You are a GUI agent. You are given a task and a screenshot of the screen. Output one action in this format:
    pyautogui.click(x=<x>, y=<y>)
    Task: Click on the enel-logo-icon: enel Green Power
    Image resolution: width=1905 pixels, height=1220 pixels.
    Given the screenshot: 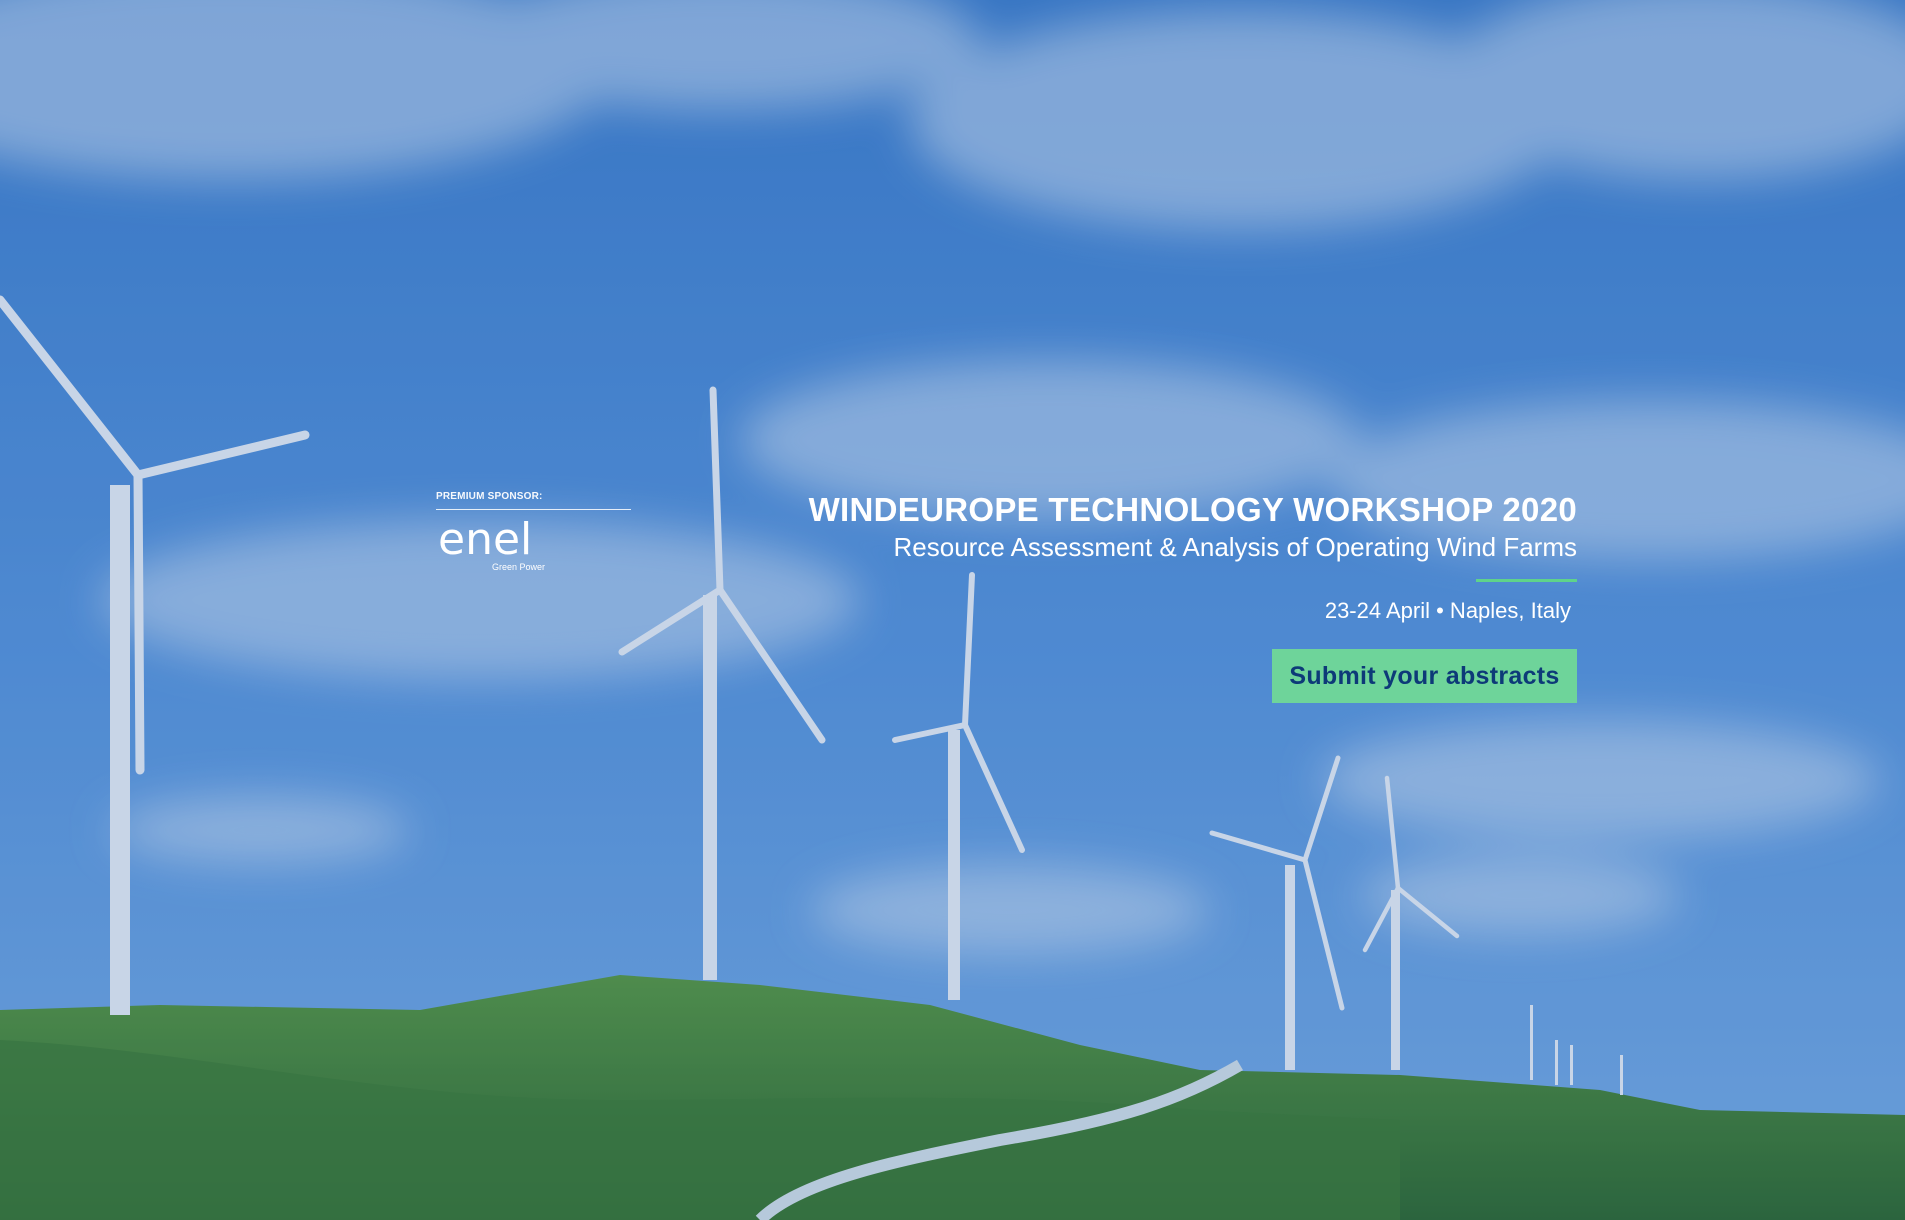 What is the action you would take?
    pyautogui.click(x=496, y=547)
    